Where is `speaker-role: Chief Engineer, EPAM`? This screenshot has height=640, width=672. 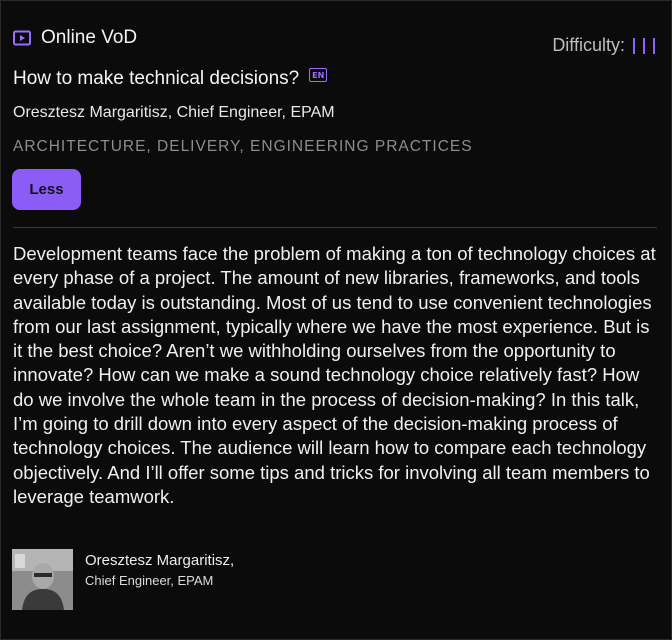 speaker-role: Chief Engineer, EPAM is located at coordinates (149, 580).